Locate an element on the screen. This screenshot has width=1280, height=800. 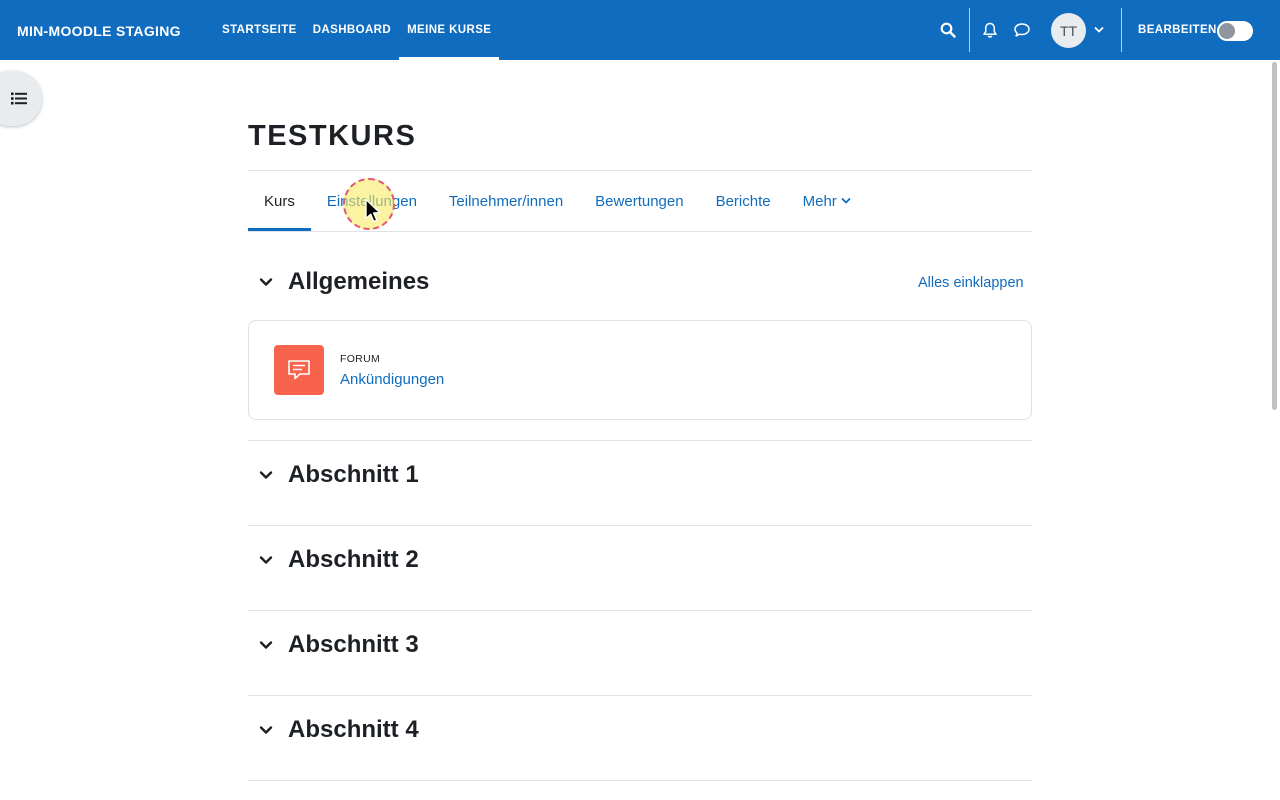
forum-icon is located at coordinates (299, 370).